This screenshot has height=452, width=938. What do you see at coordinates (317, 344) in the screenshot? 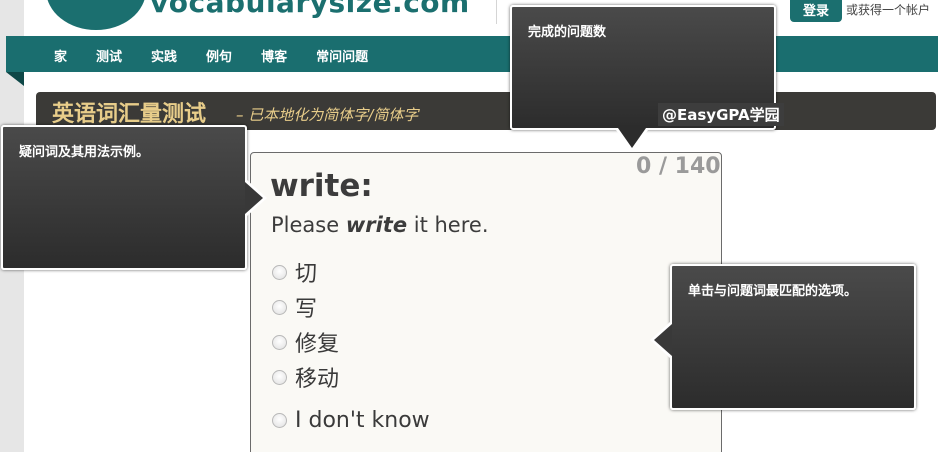
I see `answer-option-label: 修复` at bounding box center [317, 344].